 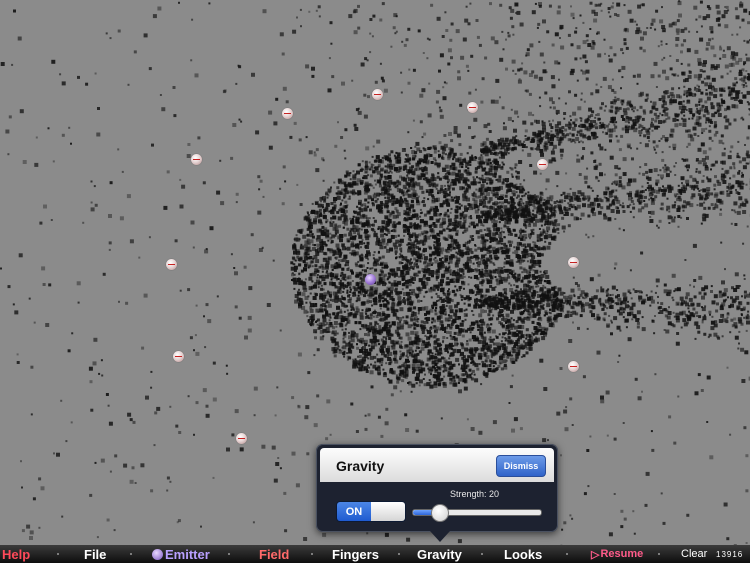 What do you see at coordinates (360, 466) in the screenshot?
I see `popover-title: Gravity` at bounding box center [360, 466].